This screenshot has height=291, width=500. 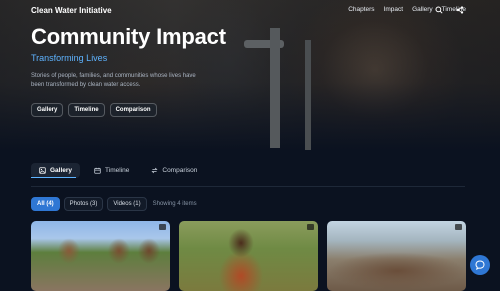 I want to click on tab-comparison: Comparison, so click(x=174, y=170).